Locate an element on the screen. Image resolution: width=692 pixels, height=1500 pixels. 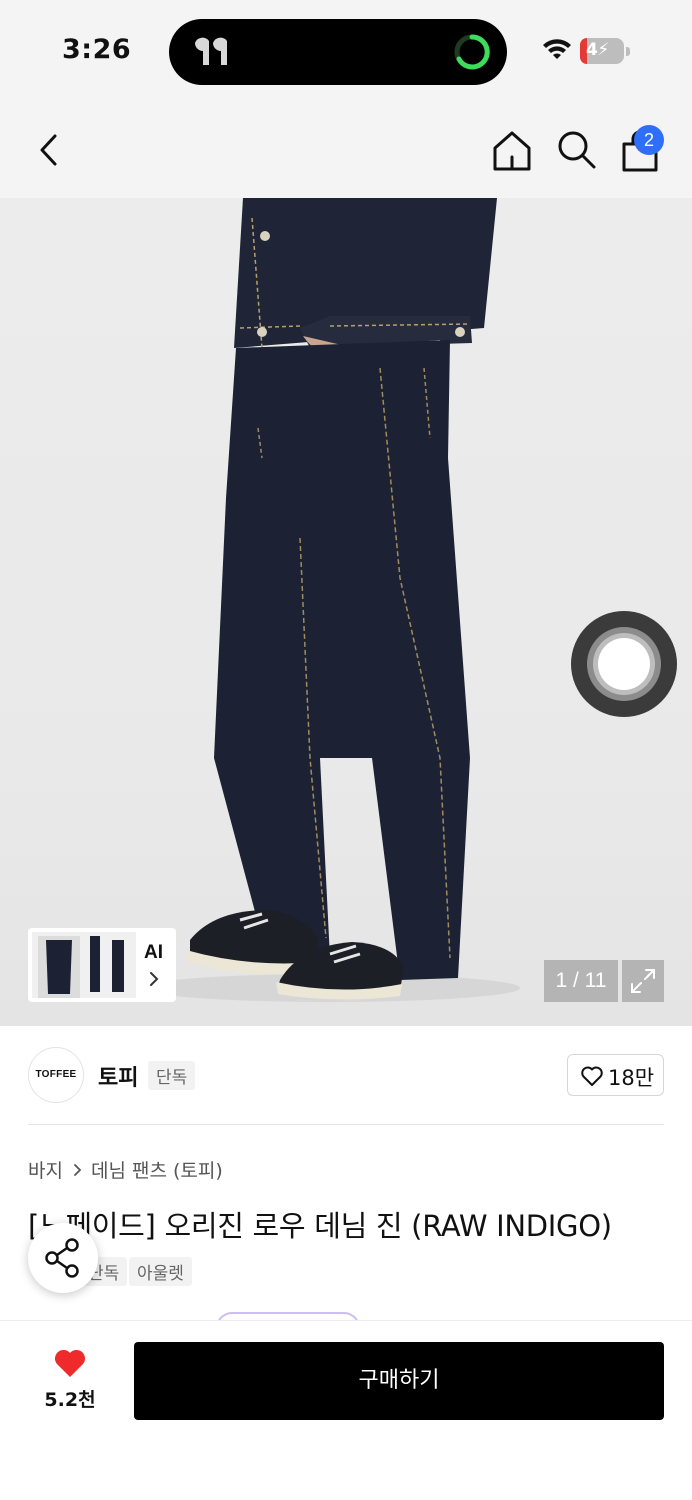
home-icon is located at coordinates (512, 151).